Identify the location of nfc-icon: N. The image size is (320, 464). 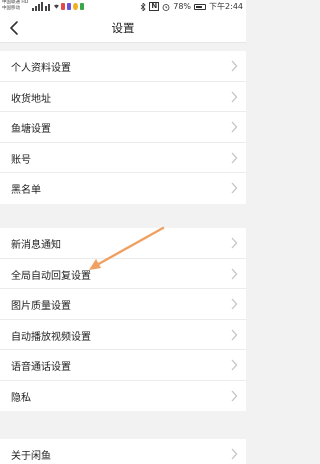
(154, 6).